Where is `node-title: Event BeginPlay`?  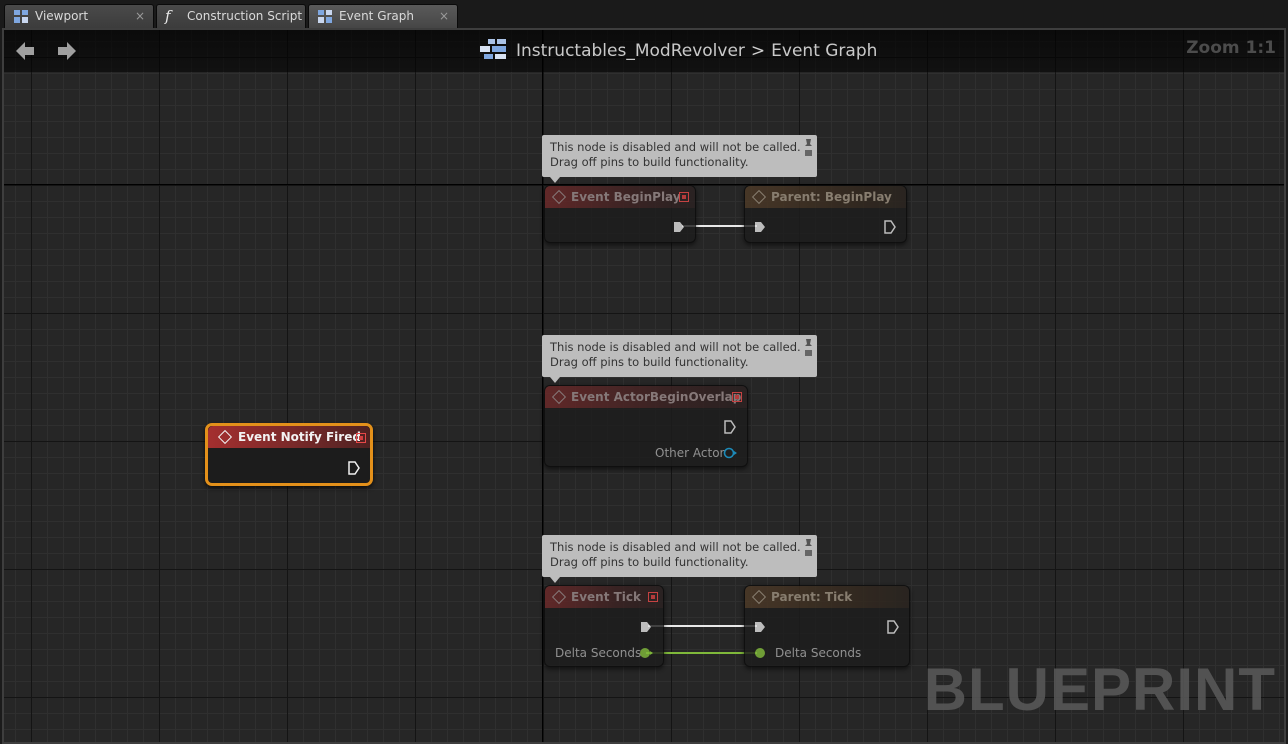 node-title: Event BeginPlay is located at coordinates (626, 197).